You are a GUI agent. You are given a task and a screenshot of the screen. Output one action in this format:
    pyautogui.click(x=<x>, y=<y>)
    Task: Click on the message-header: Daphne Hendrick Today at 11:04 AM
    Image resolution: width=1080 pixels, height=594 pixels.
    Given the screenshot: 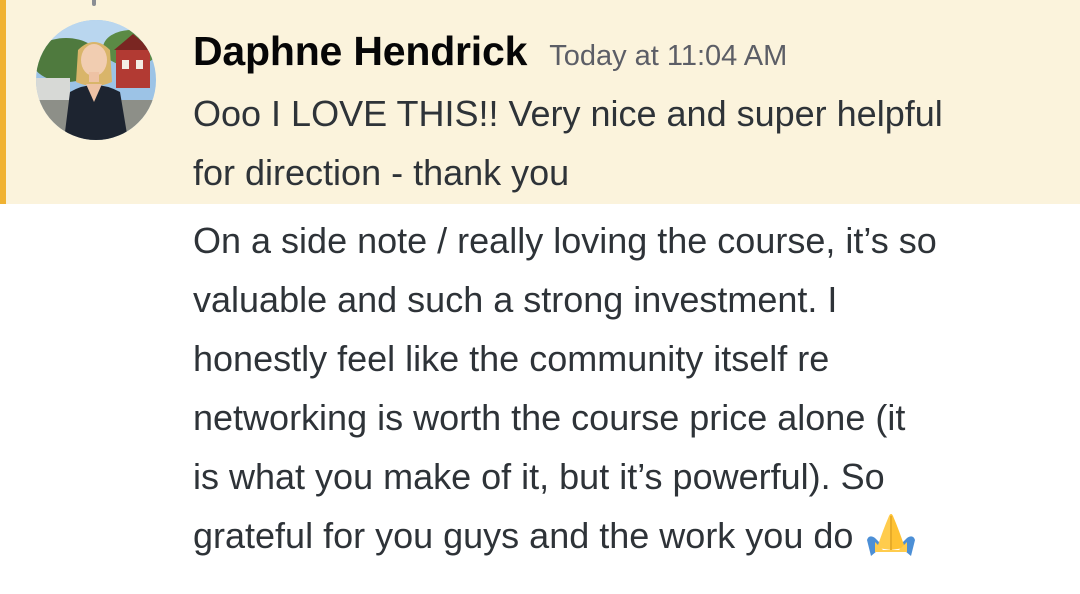 What is the action you would take?
    pyautogui.click(x=616, y=54)
    